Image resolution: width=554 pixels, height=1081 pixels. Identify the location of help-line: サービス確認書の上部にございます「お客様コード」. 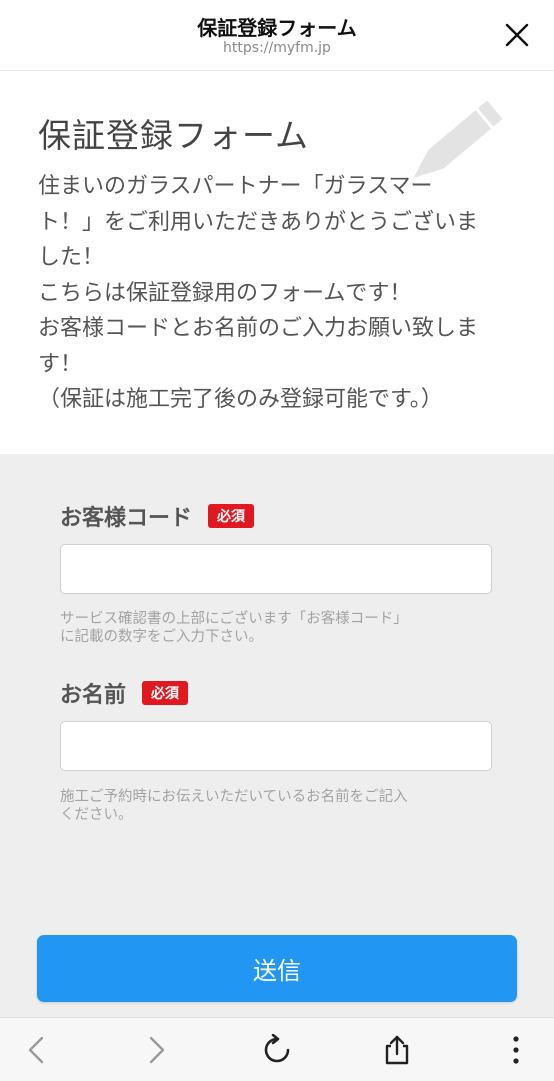
(234, 619).